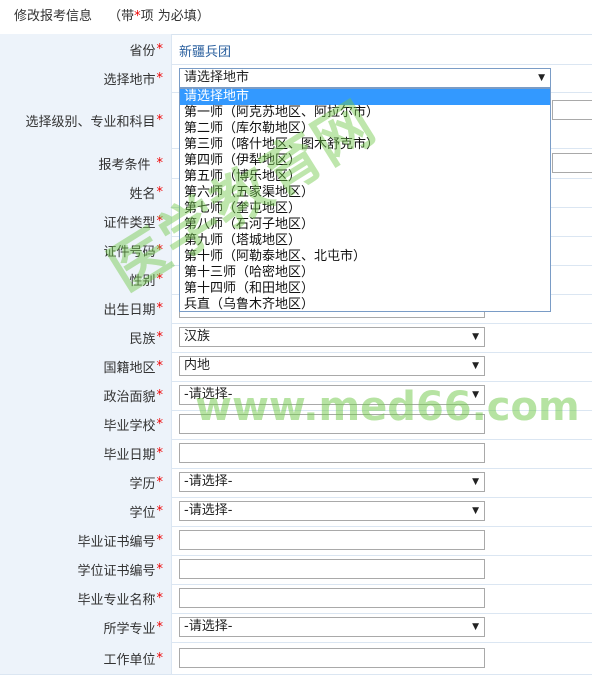 The image size is (592, 675). Describe the element at coordinates (332, 482) in the screenshot. I see `education-select: -请选择- ▼` at that location.